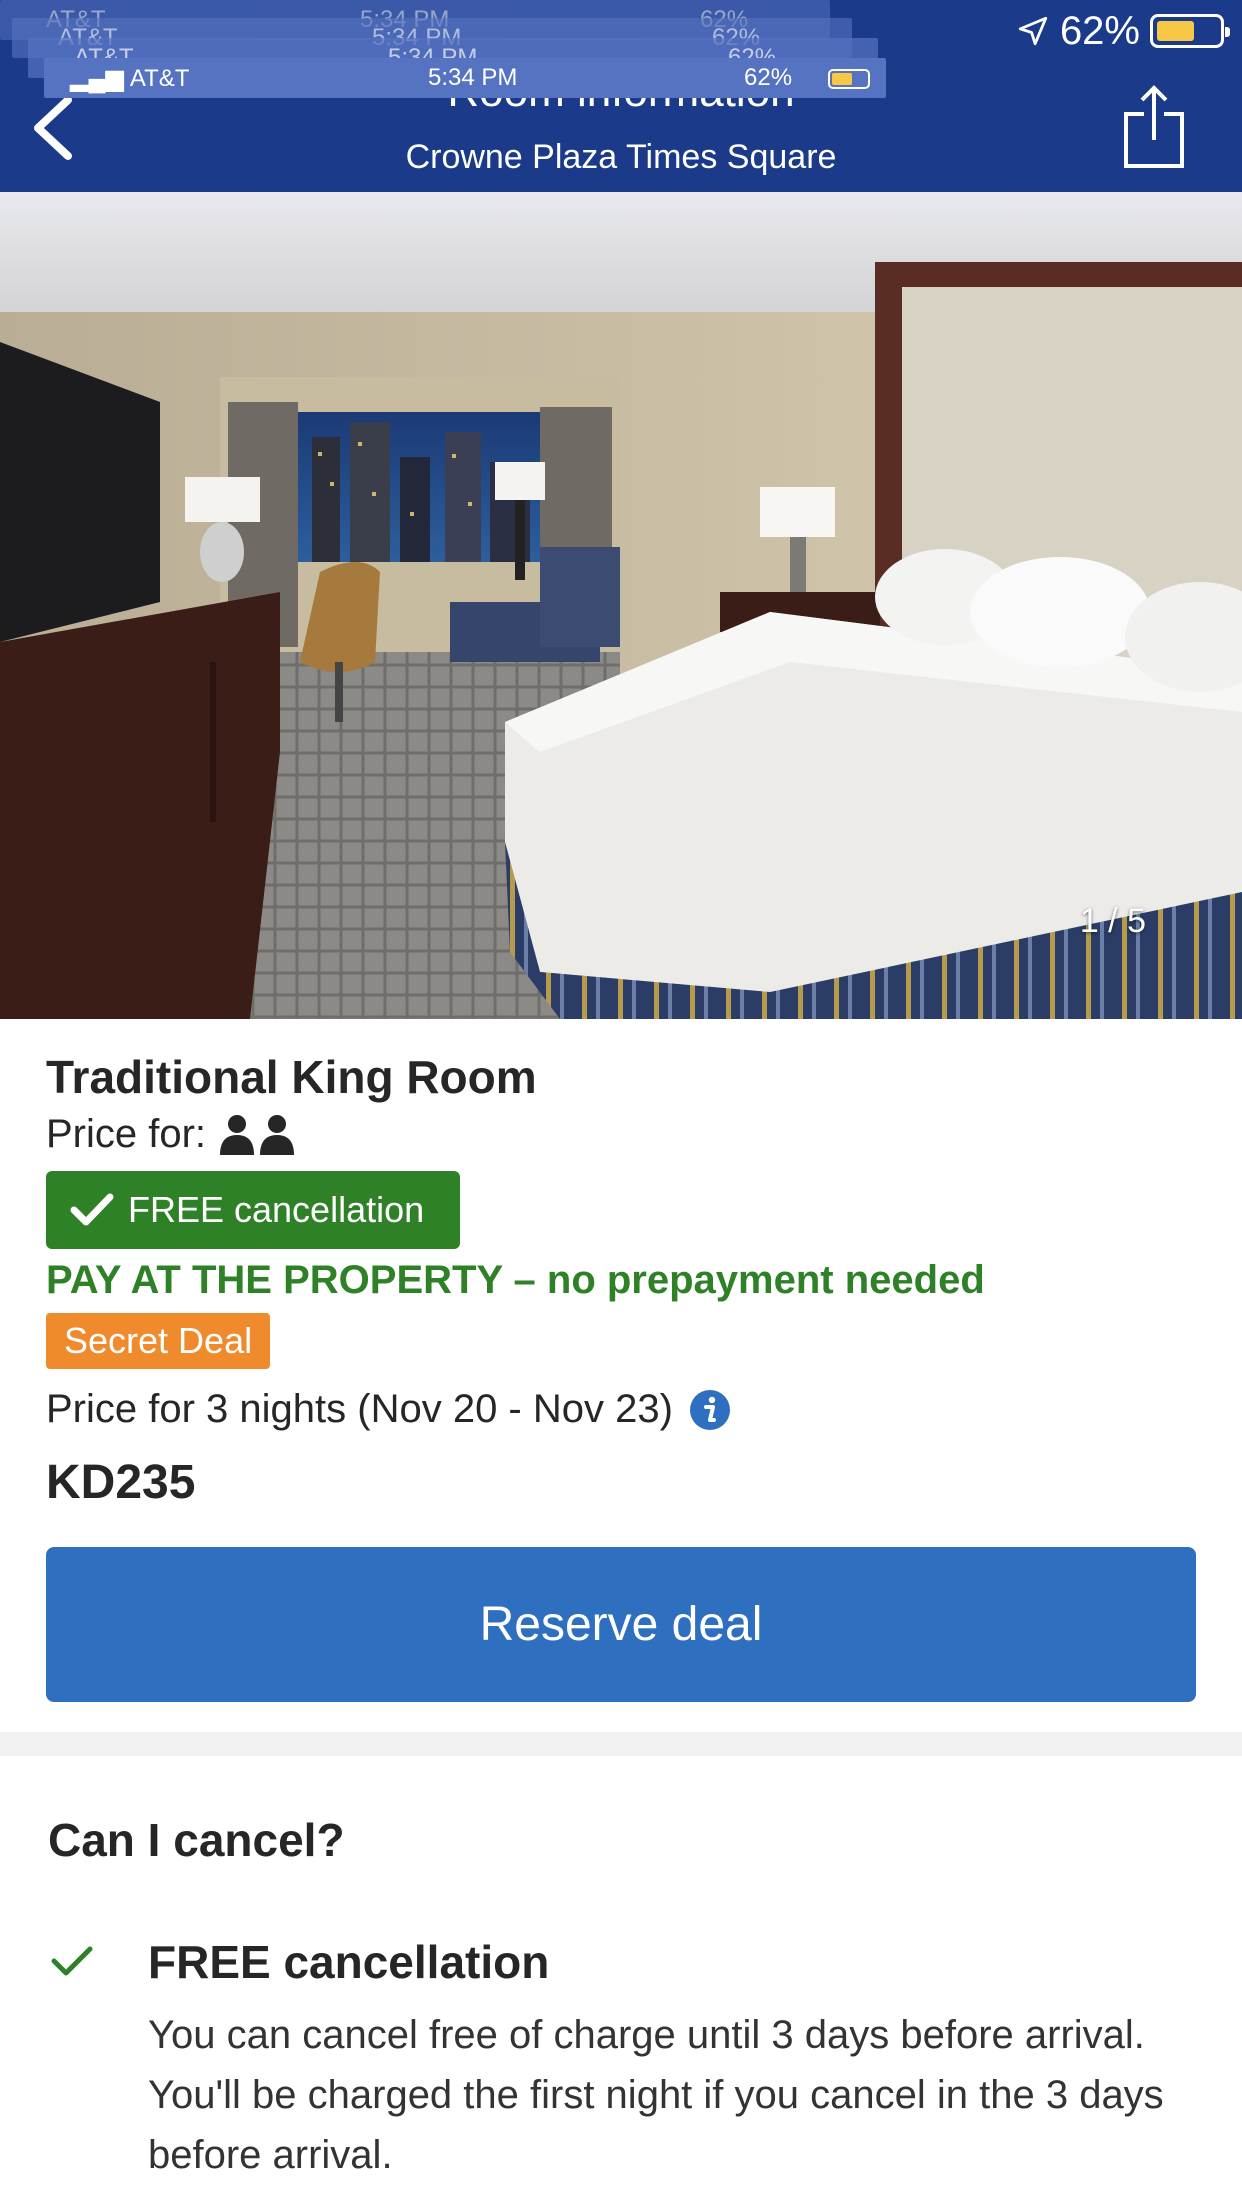 The image size is (1242, 2208). Describe the element at coordinates (1176, 31) in the screenshot. I see `battery-fill` at that location.